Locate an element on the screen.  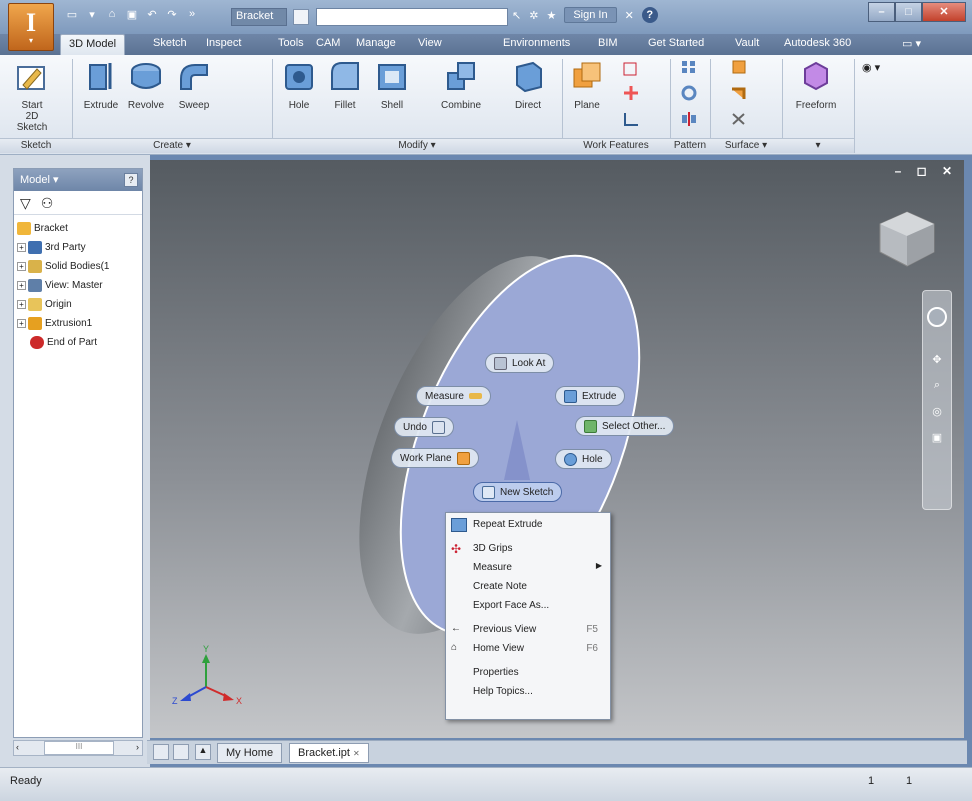
marking-hole: Hole is located at coordinates (583, 459).